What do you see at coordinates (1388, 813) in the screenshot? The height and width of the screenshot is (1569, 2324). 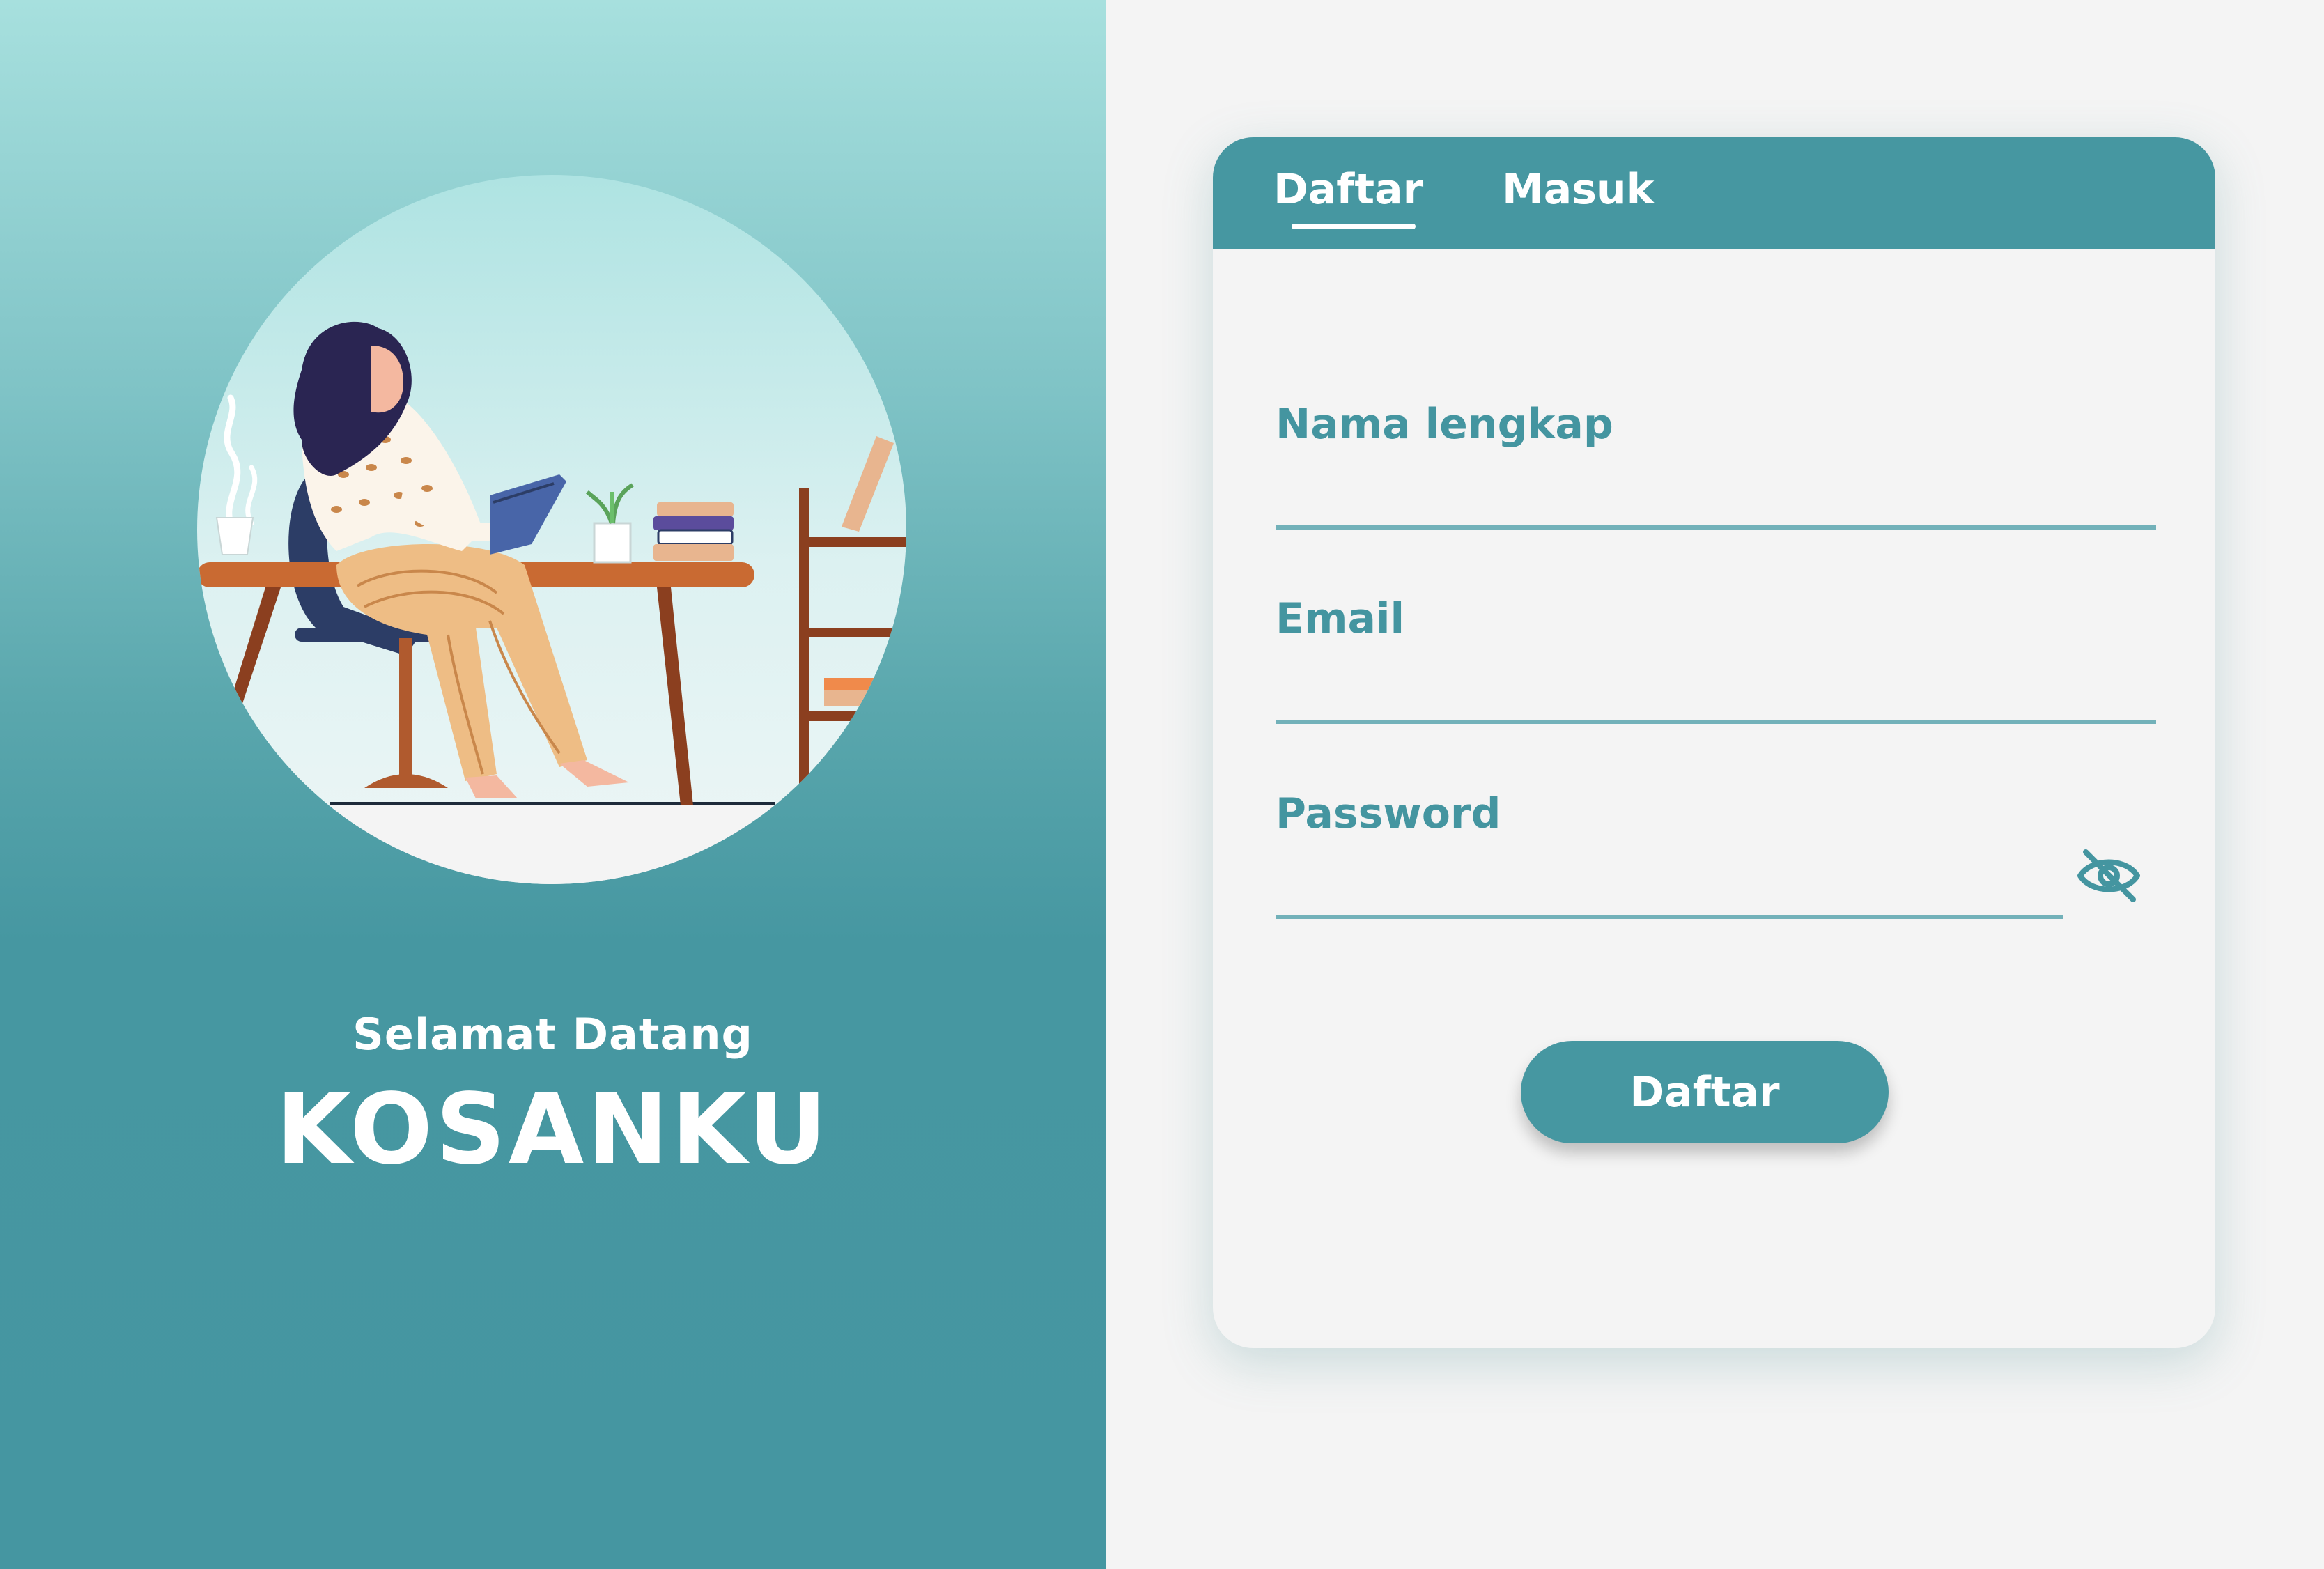 I see `password-label: Password` at bounding box center [1388, 813].